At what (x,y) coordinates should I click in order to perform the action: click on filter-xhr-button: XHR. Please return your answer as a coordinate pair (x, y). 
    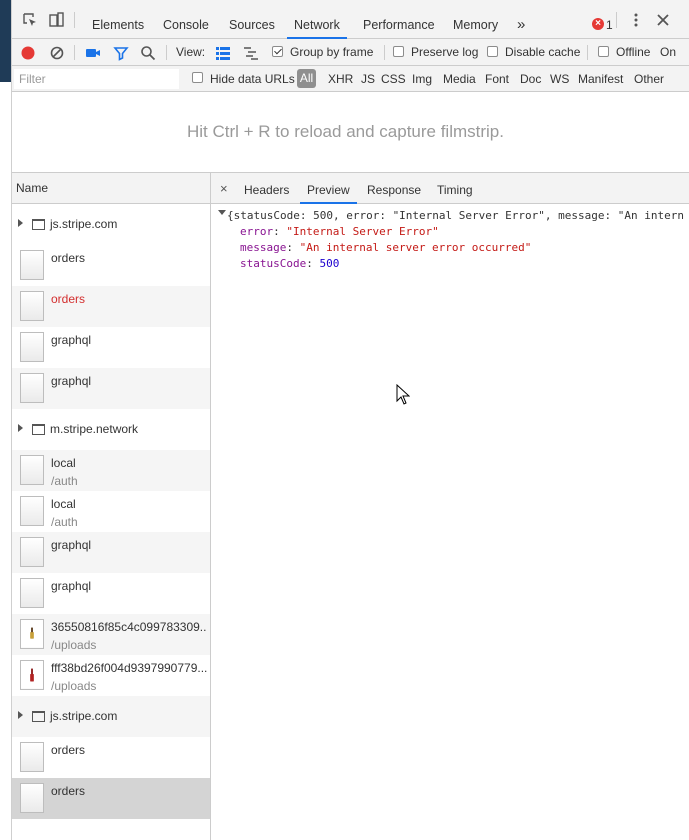
    Looking at the image, I should click on (340, 79).